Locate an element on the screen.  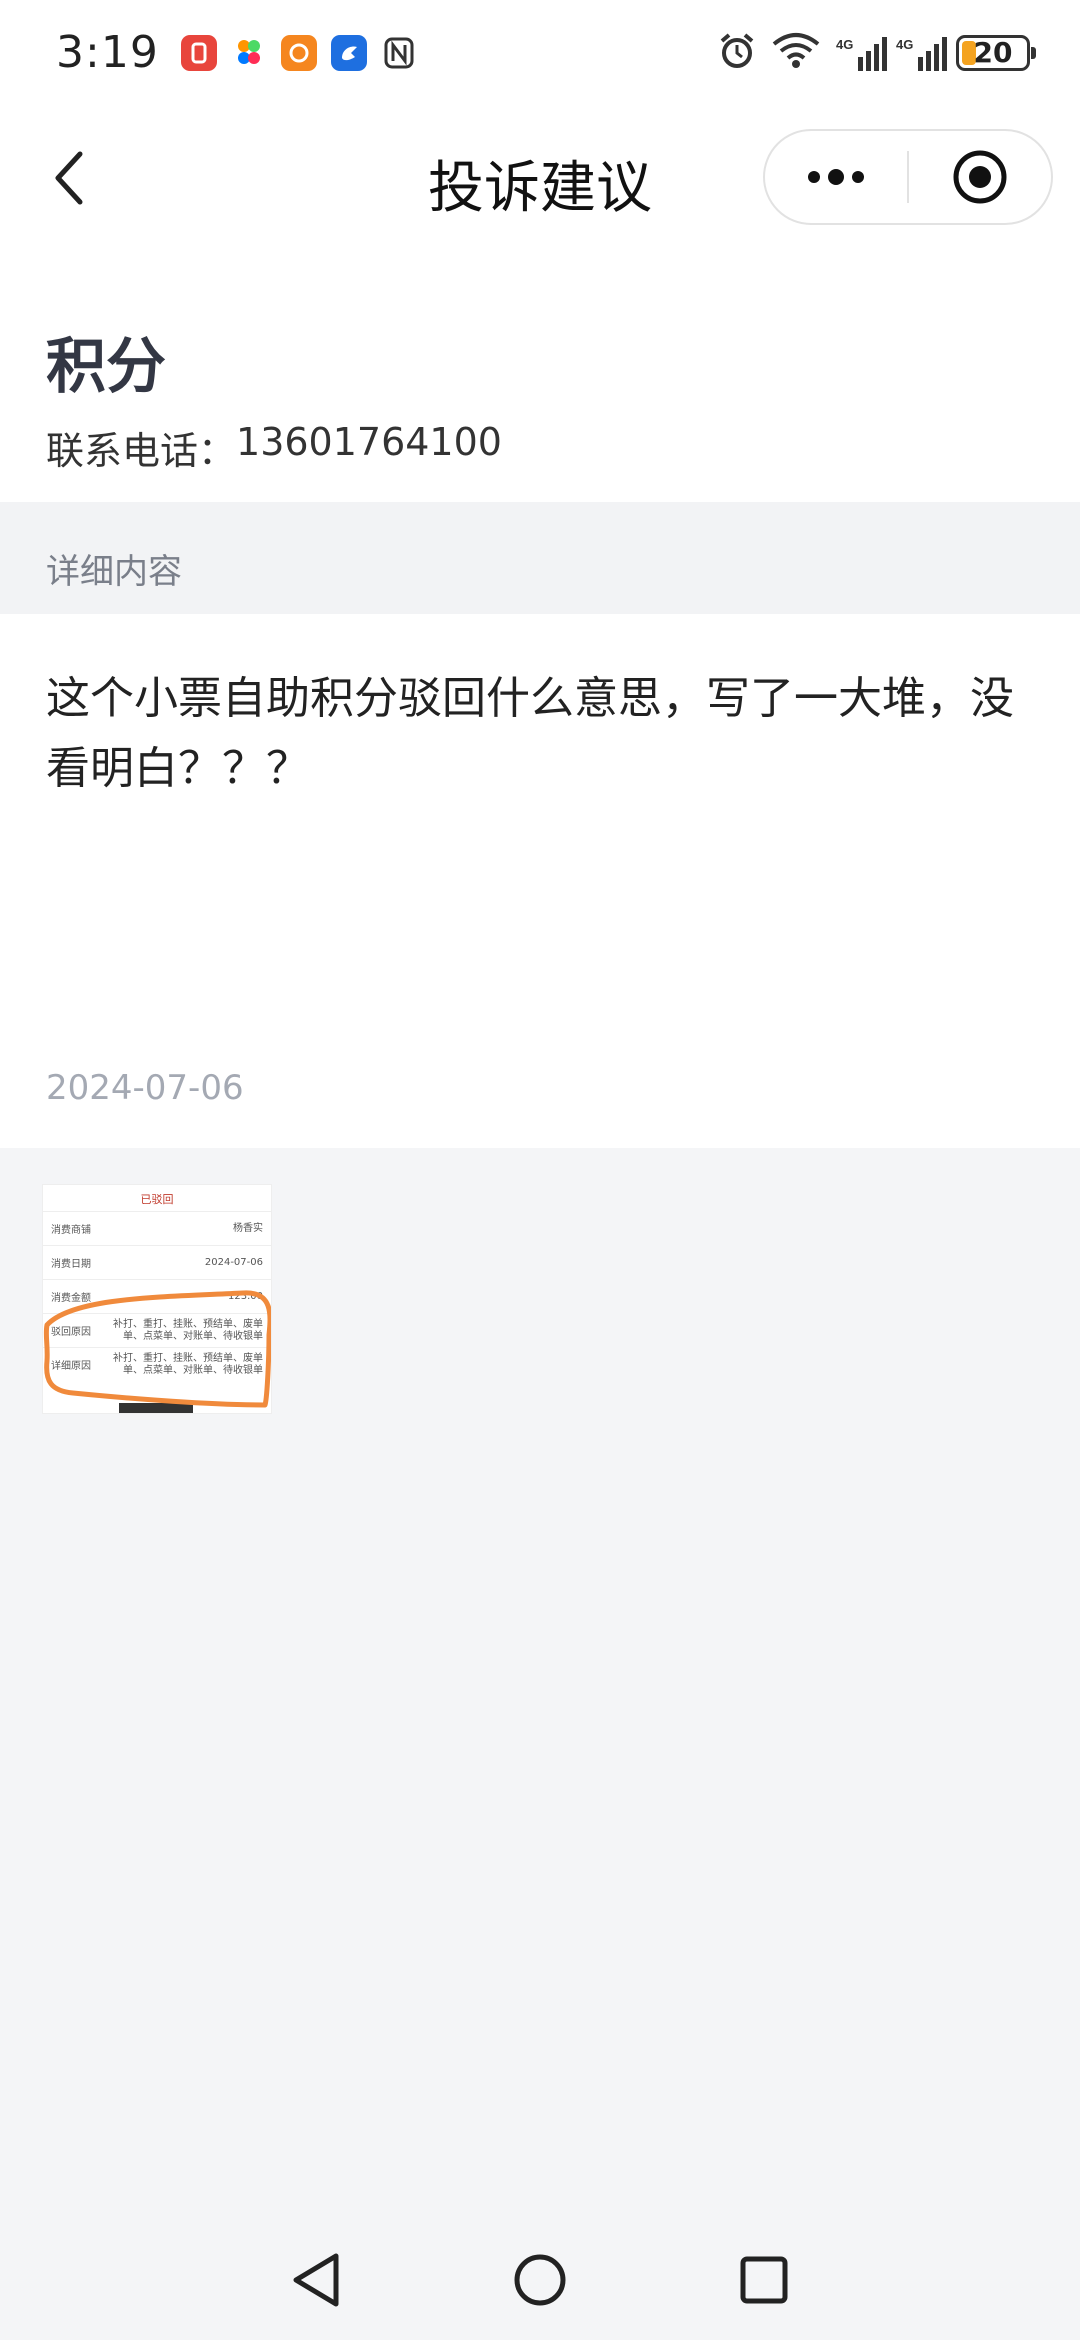
attachment-row: 详细原因 补打、重打、挂账、预结单、废单单、点菜单、对账单、待收银单 is located at coordinates (157, 1364).